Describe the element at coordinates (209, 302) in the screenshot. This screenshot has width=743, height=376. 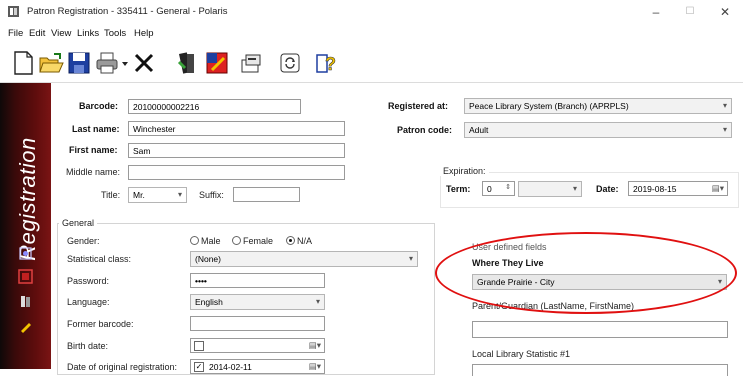
I see `language-value: English` at that location.